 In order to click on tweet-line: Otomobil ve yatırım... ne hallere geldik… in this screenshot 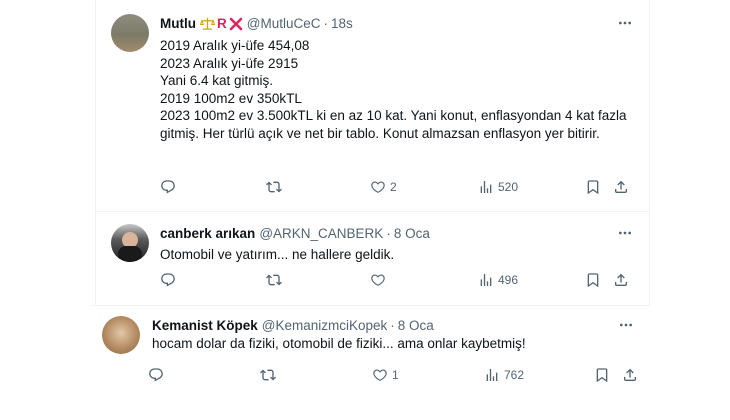, I will do `click(277, 254)`.